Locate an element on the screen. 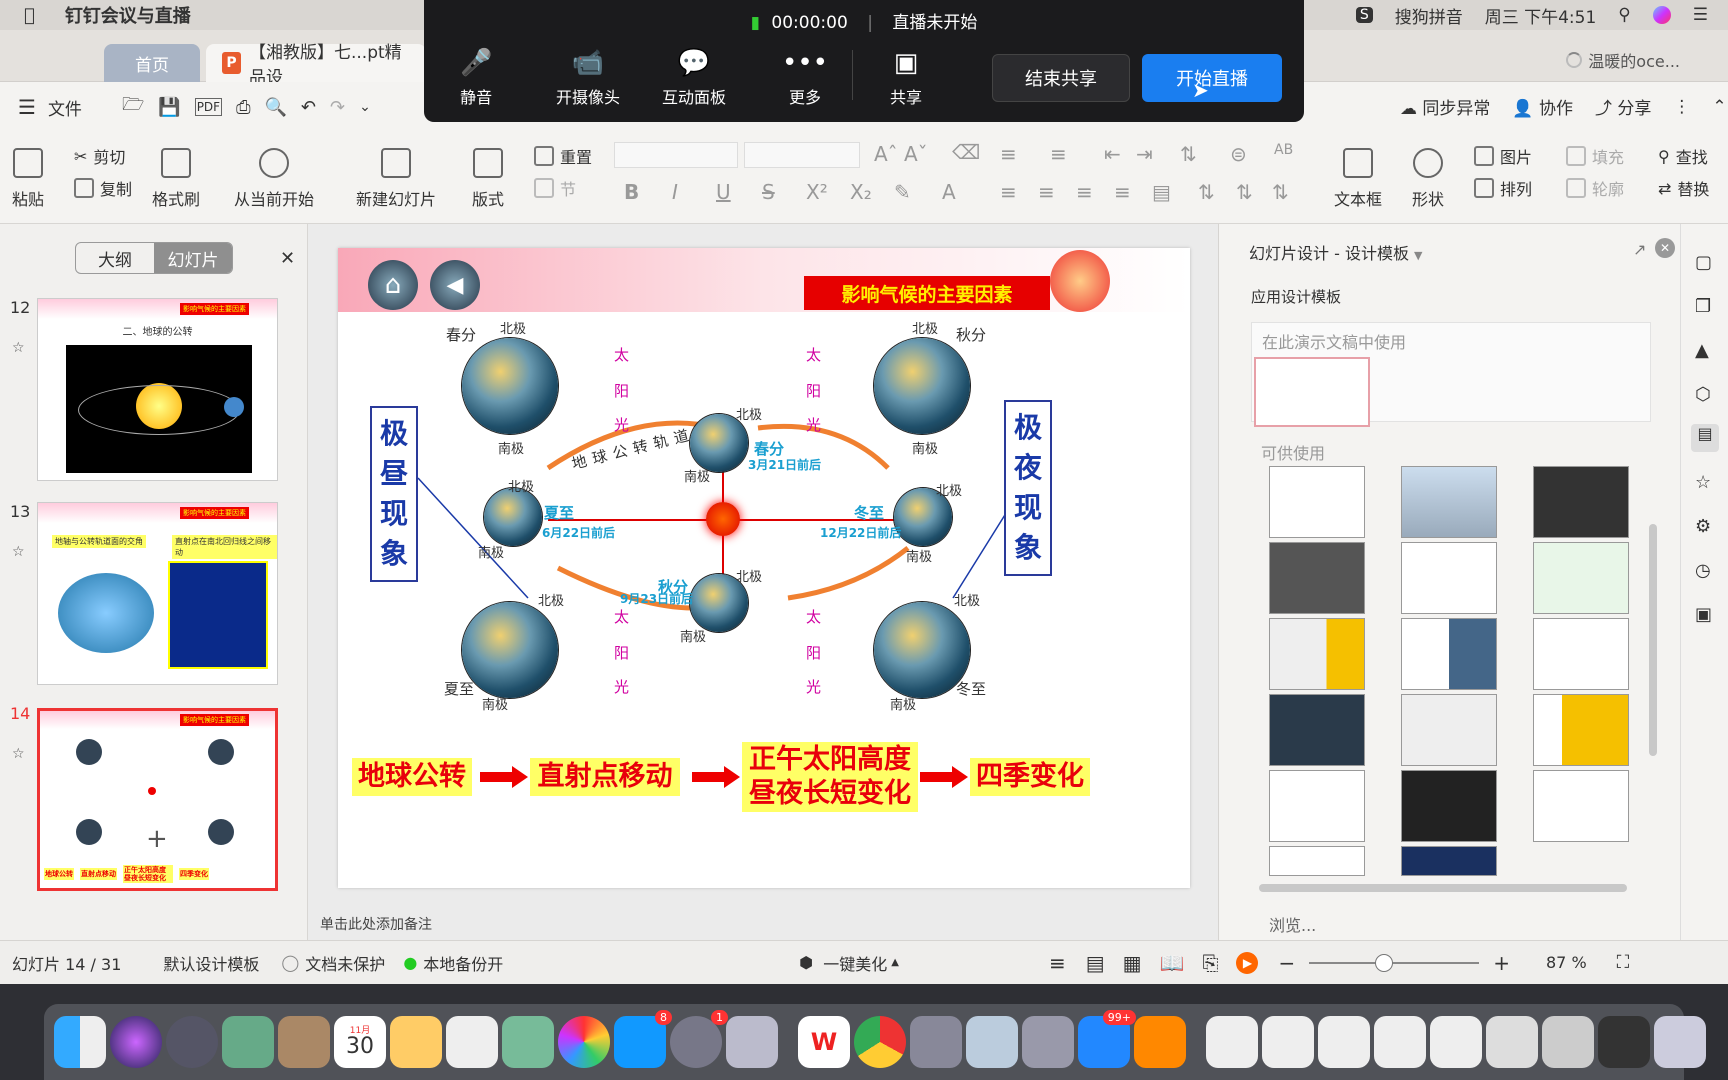 The image size is (1728, 1080). notes-placeholder: 单击此处添加备注 is located at coordinates (376, 924).